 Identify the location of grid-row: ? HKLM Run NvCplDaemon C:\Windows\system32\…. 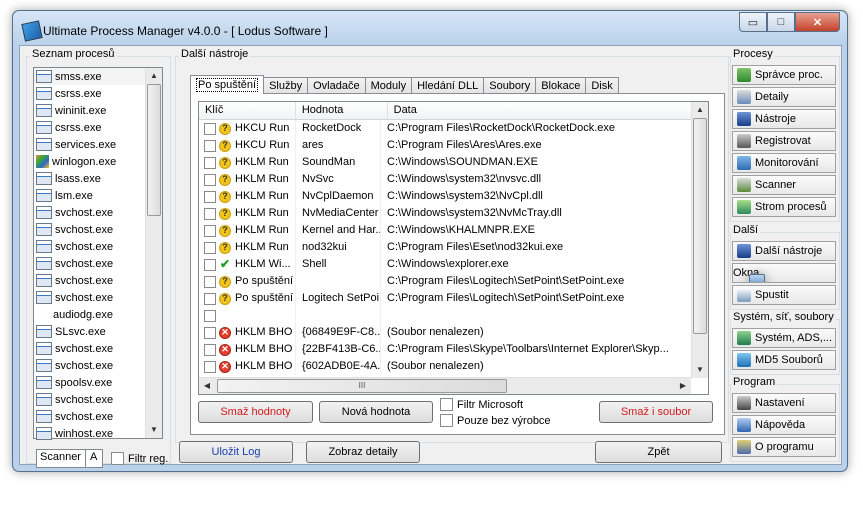
(445, 196).